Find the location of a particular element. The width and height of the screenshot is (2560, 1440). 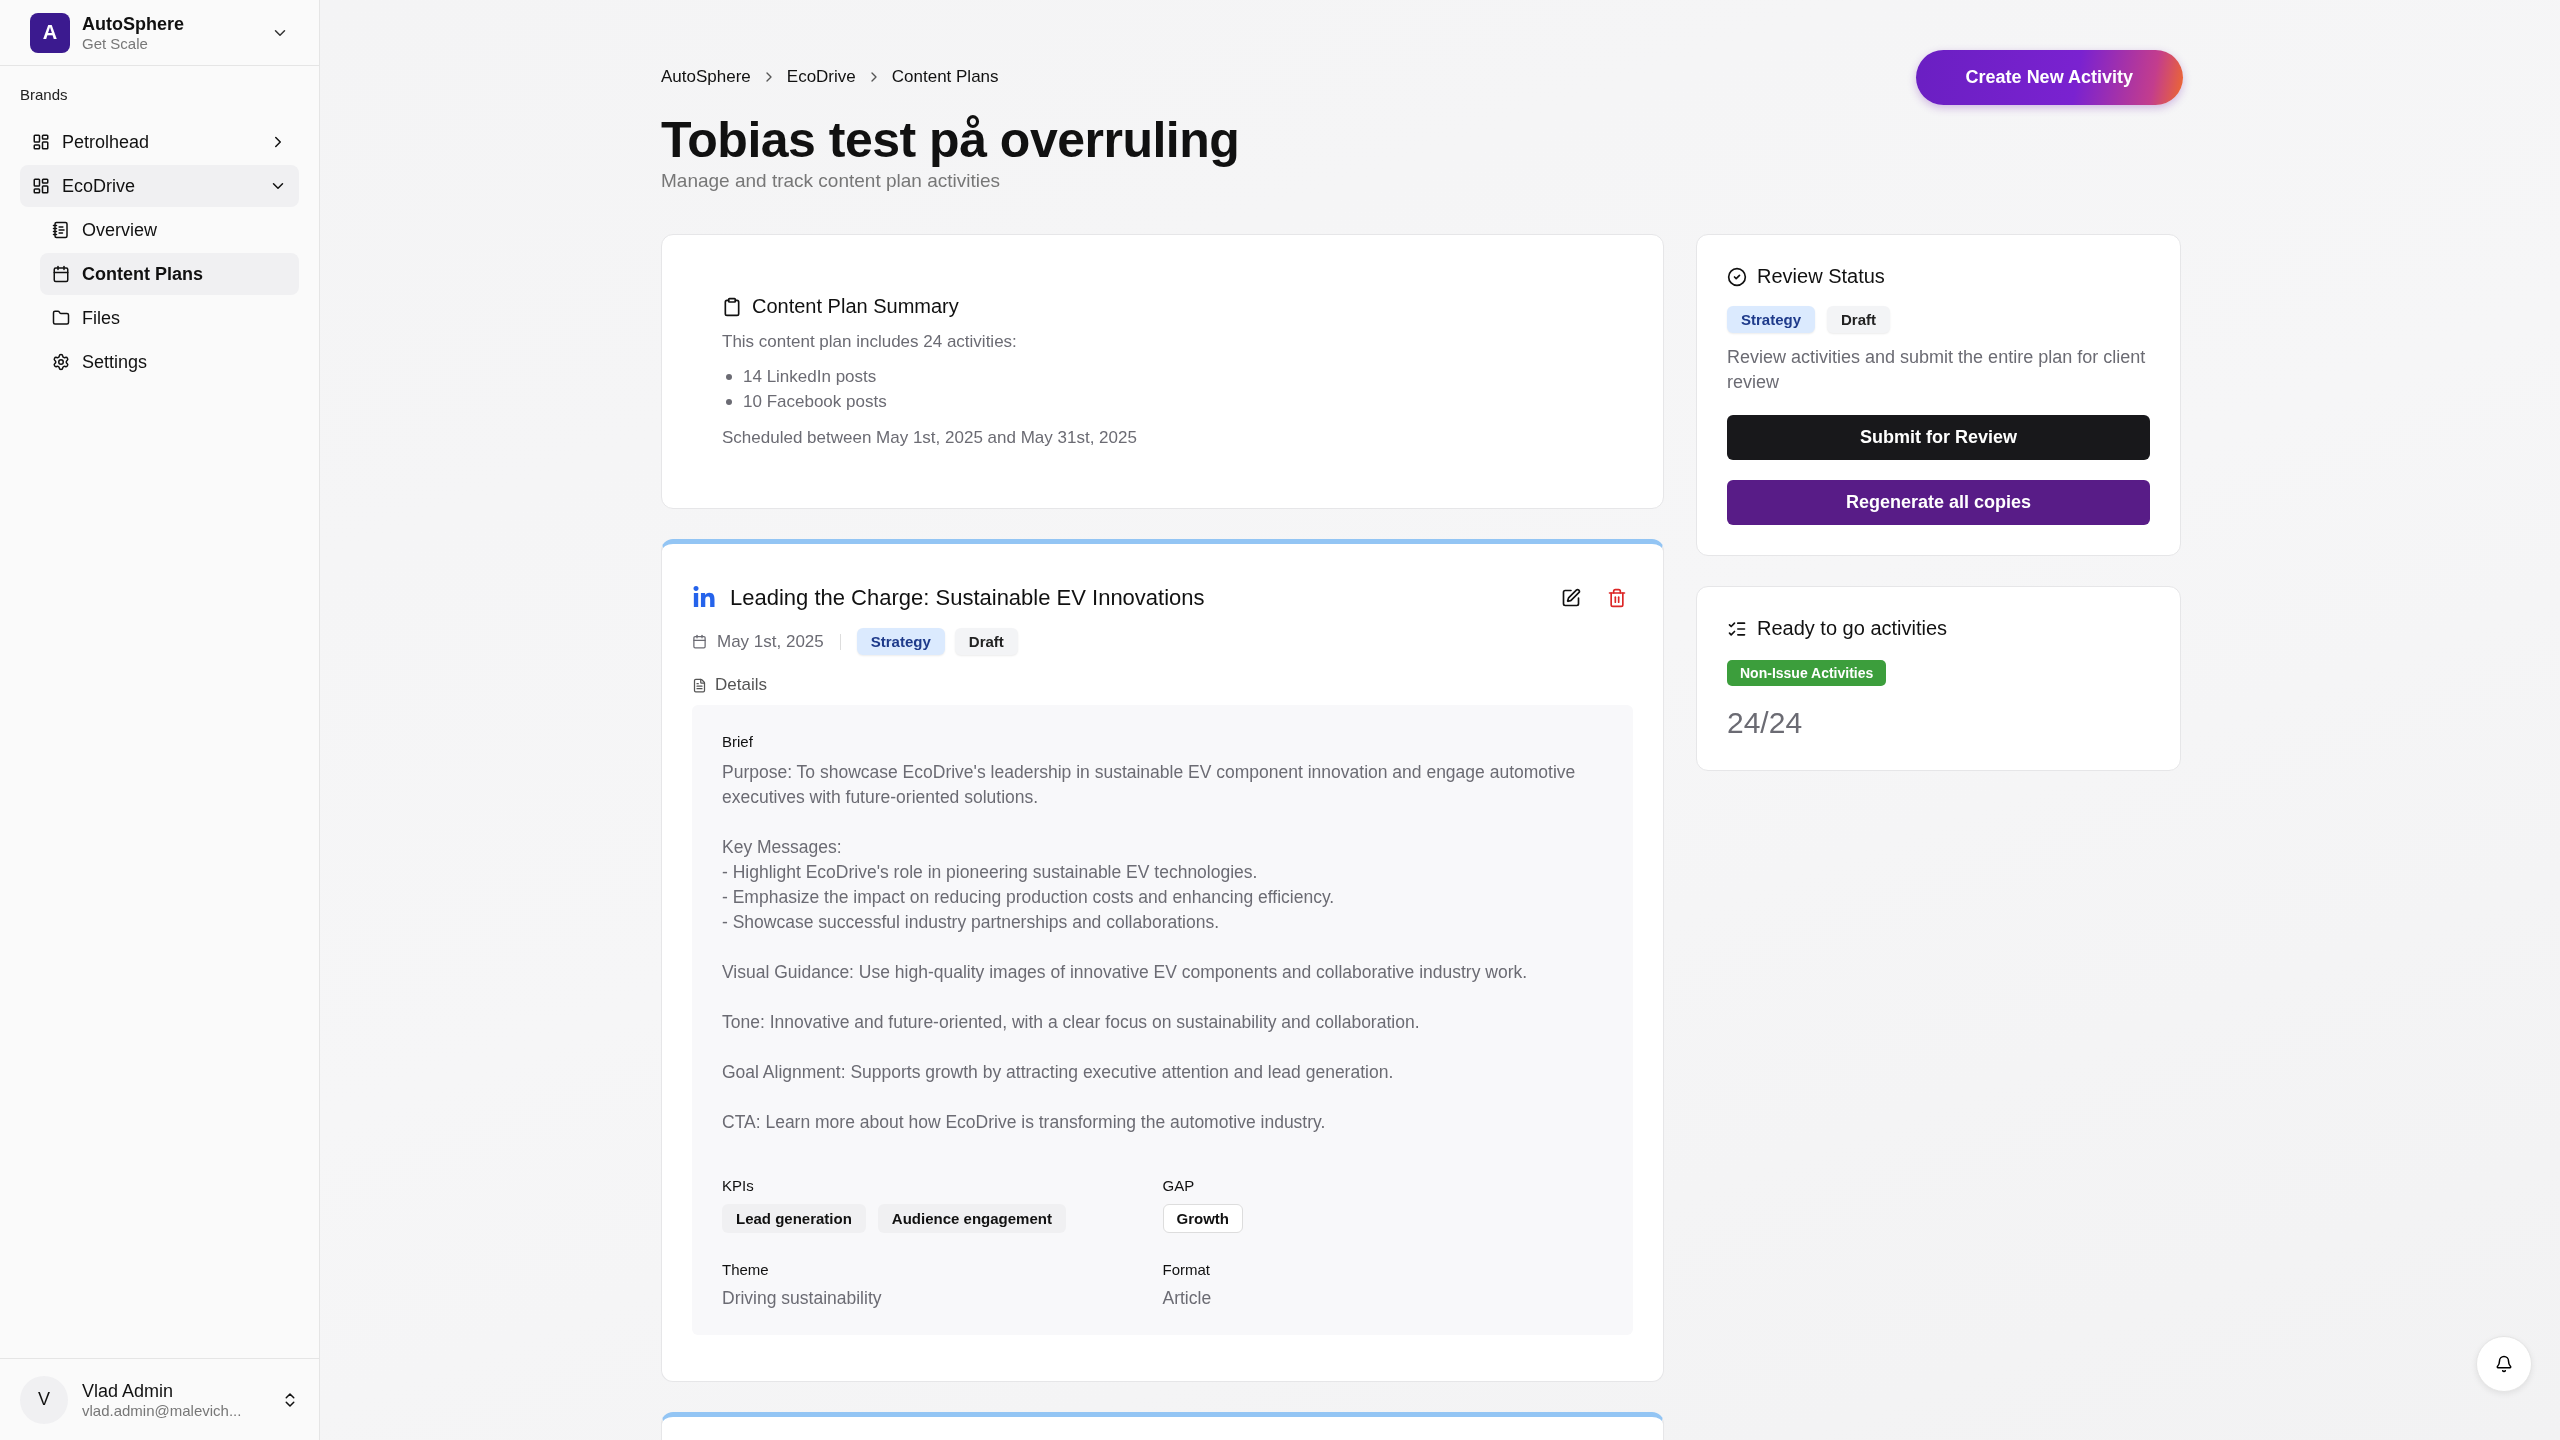

card-title: Review Status is located at coordinates (1821, 276).